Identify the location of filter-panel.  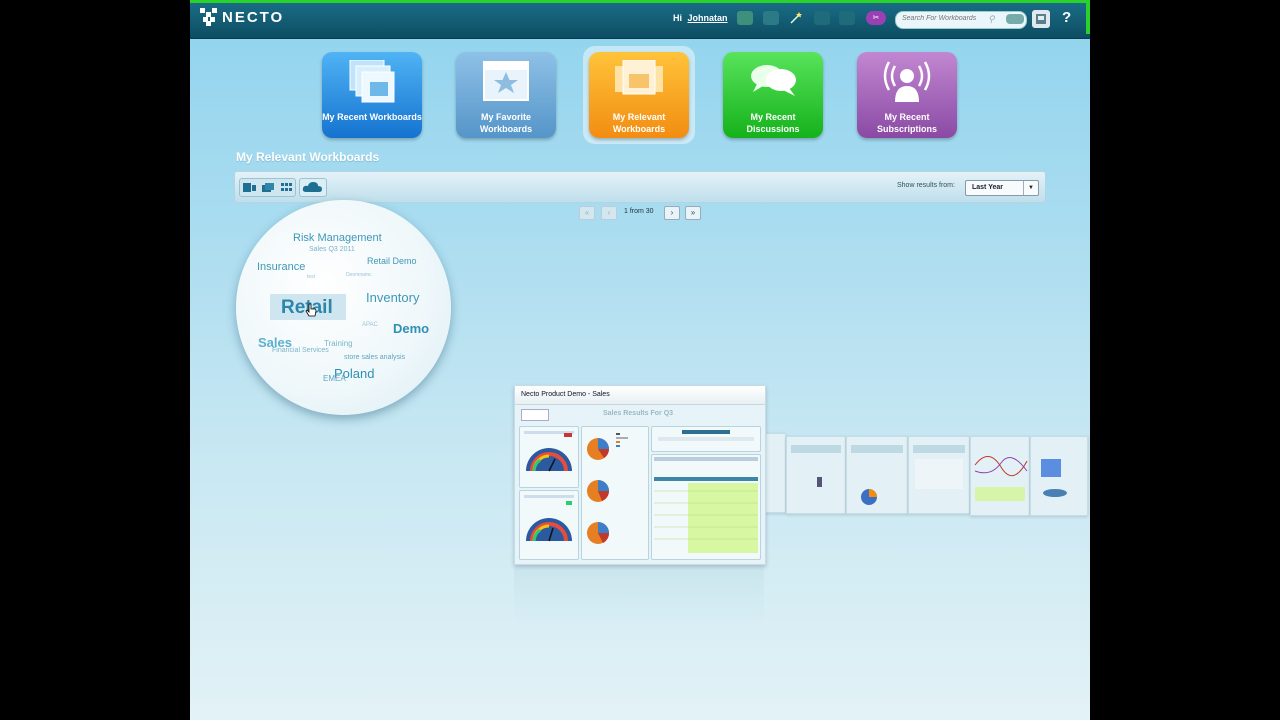
(706, 439).